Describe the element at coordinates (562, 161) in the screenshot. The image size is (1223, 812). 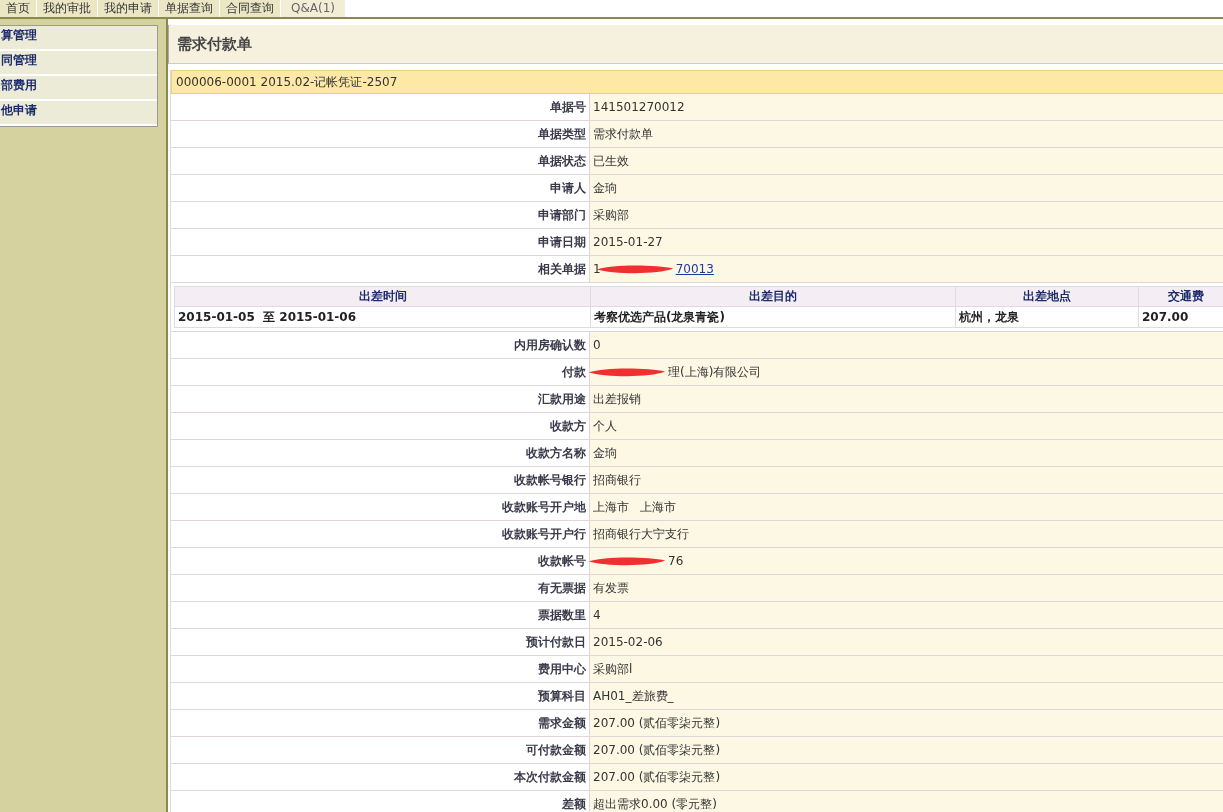
I see `field-label: 单据状态` at that location.